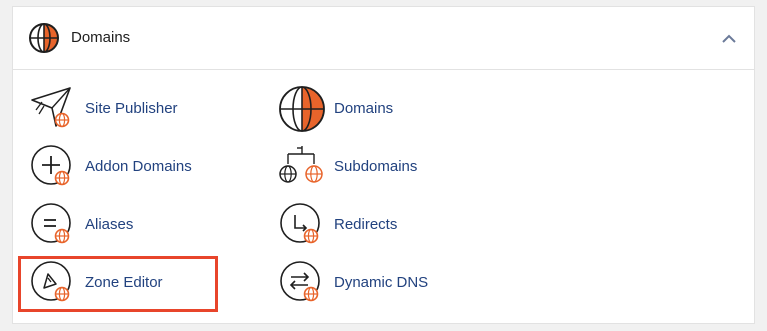 This screenshot has width=767, height=331. Describe the element at coordinates (300, 223) in the screenshot. I see `redirect-arrow-icon` at that location.